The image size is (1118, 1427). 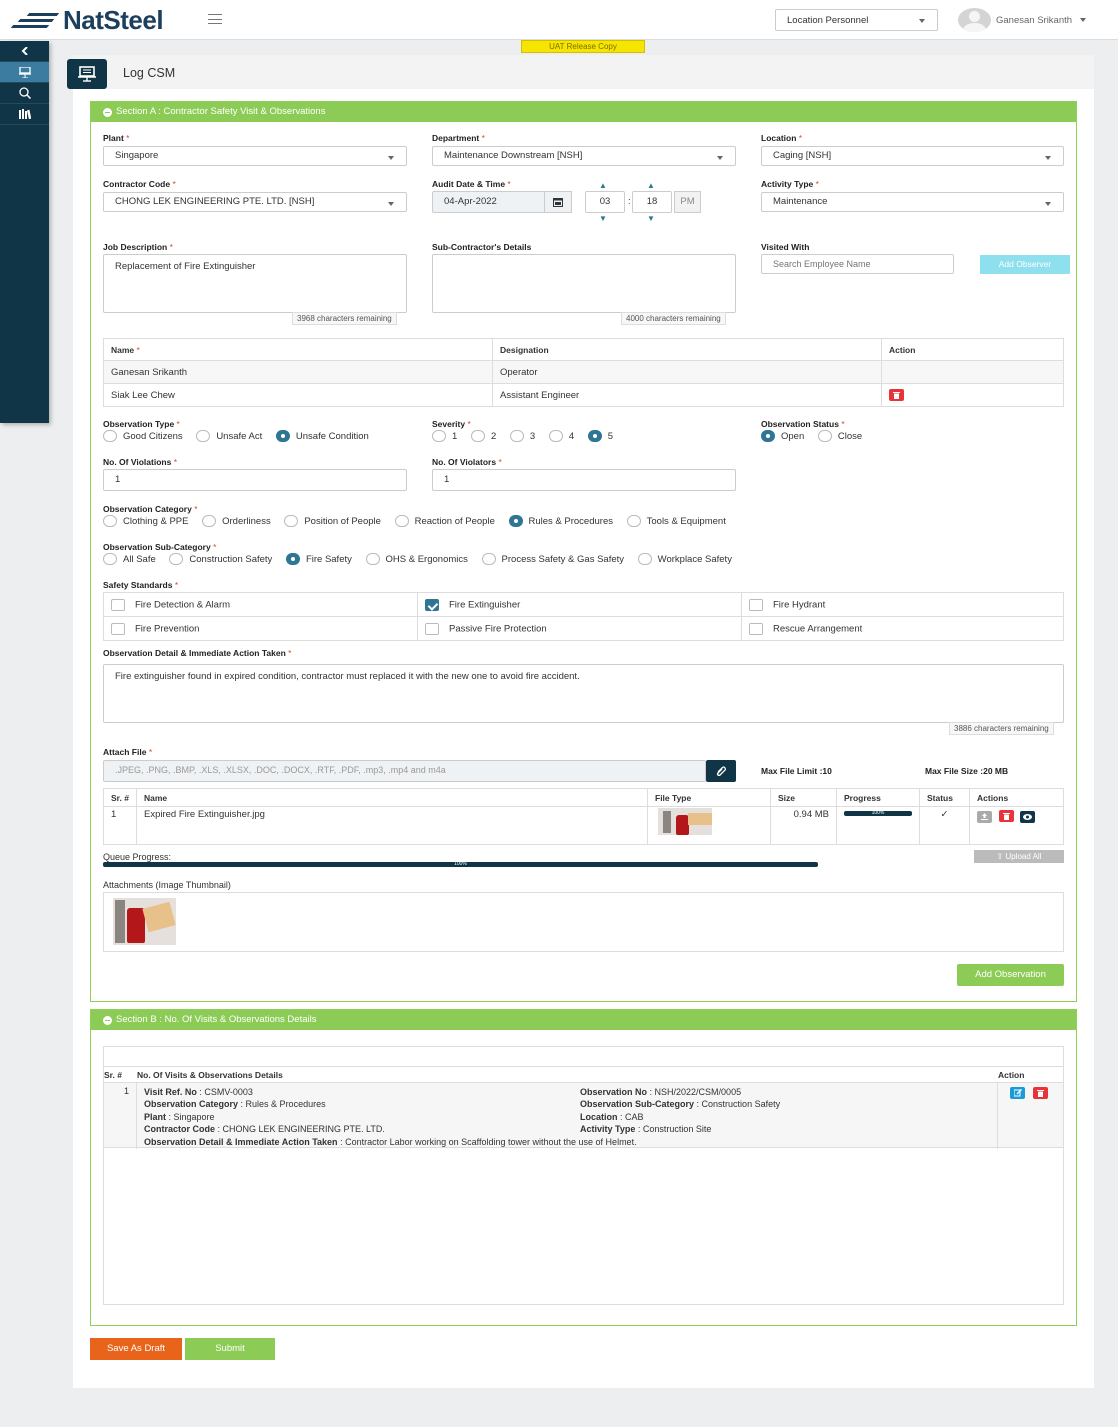 I want to click on collapse-sidebar-icon, so click(x=24, y=51).